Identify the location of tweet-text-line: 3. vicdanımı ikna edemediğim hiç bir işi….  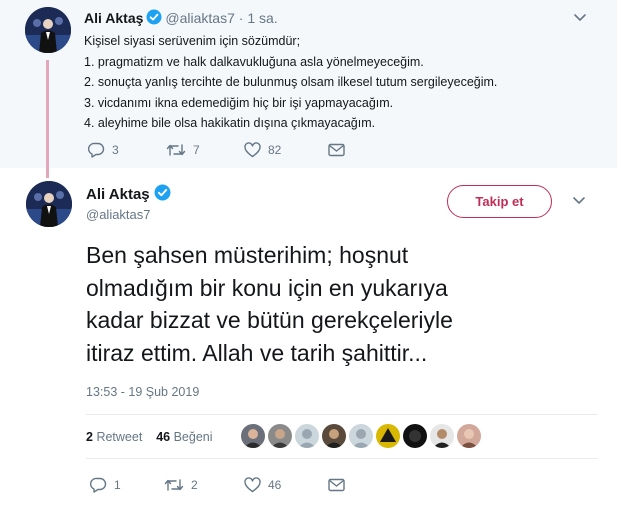
(239, 102).